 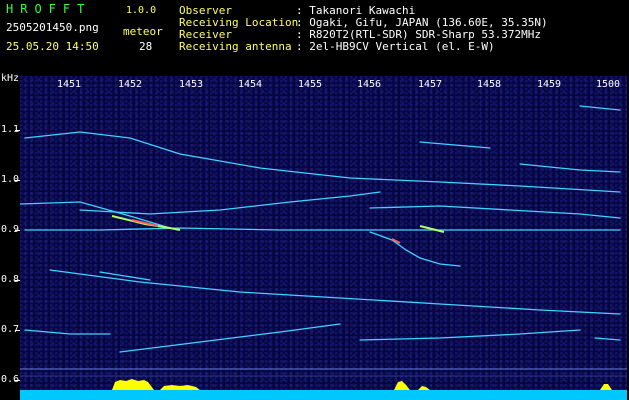 I want to click on x-tick-label: 1453, so click(x=191, y=84).